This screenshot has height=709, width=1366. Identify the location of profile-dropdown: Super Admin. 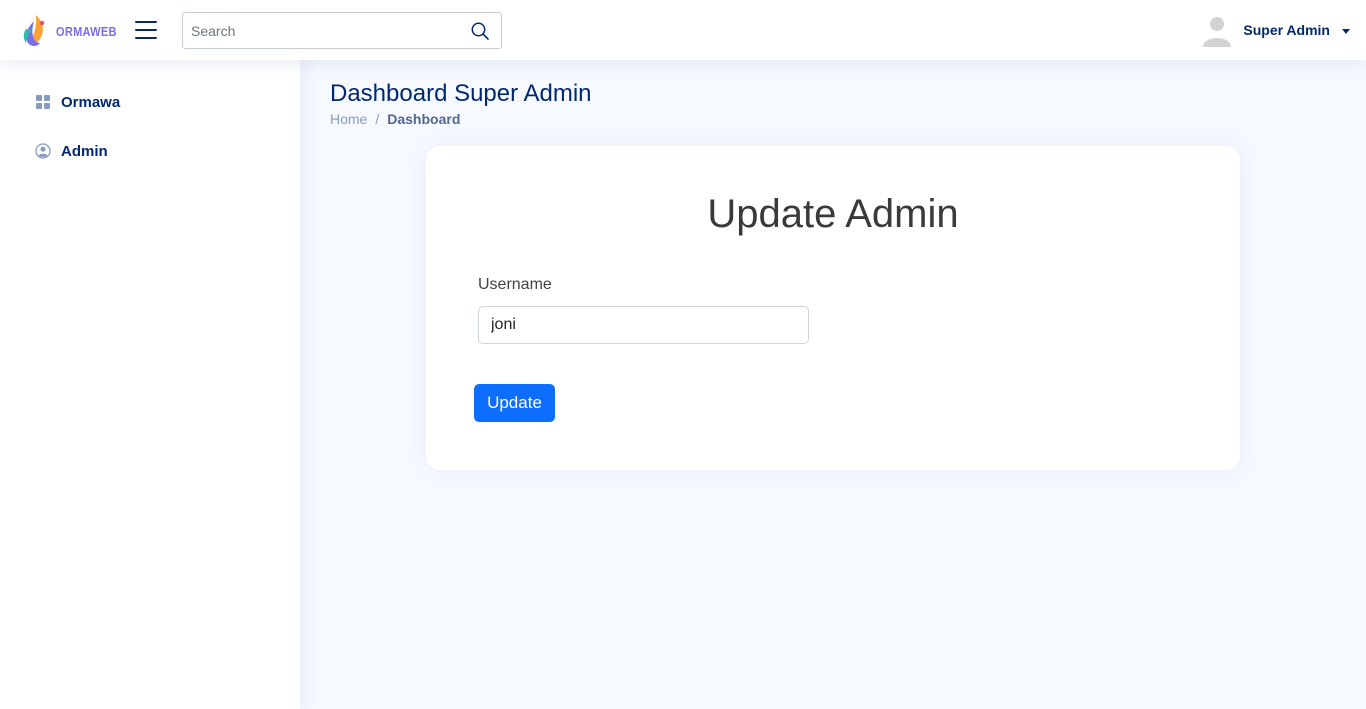
(1275, 30).